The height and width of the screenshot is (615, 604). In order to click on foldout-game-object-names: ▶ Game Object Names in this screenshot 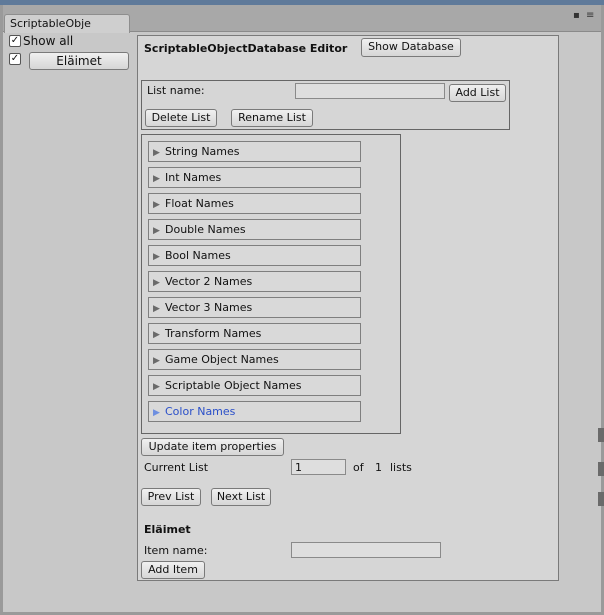, I will do `click(254, 359)`.